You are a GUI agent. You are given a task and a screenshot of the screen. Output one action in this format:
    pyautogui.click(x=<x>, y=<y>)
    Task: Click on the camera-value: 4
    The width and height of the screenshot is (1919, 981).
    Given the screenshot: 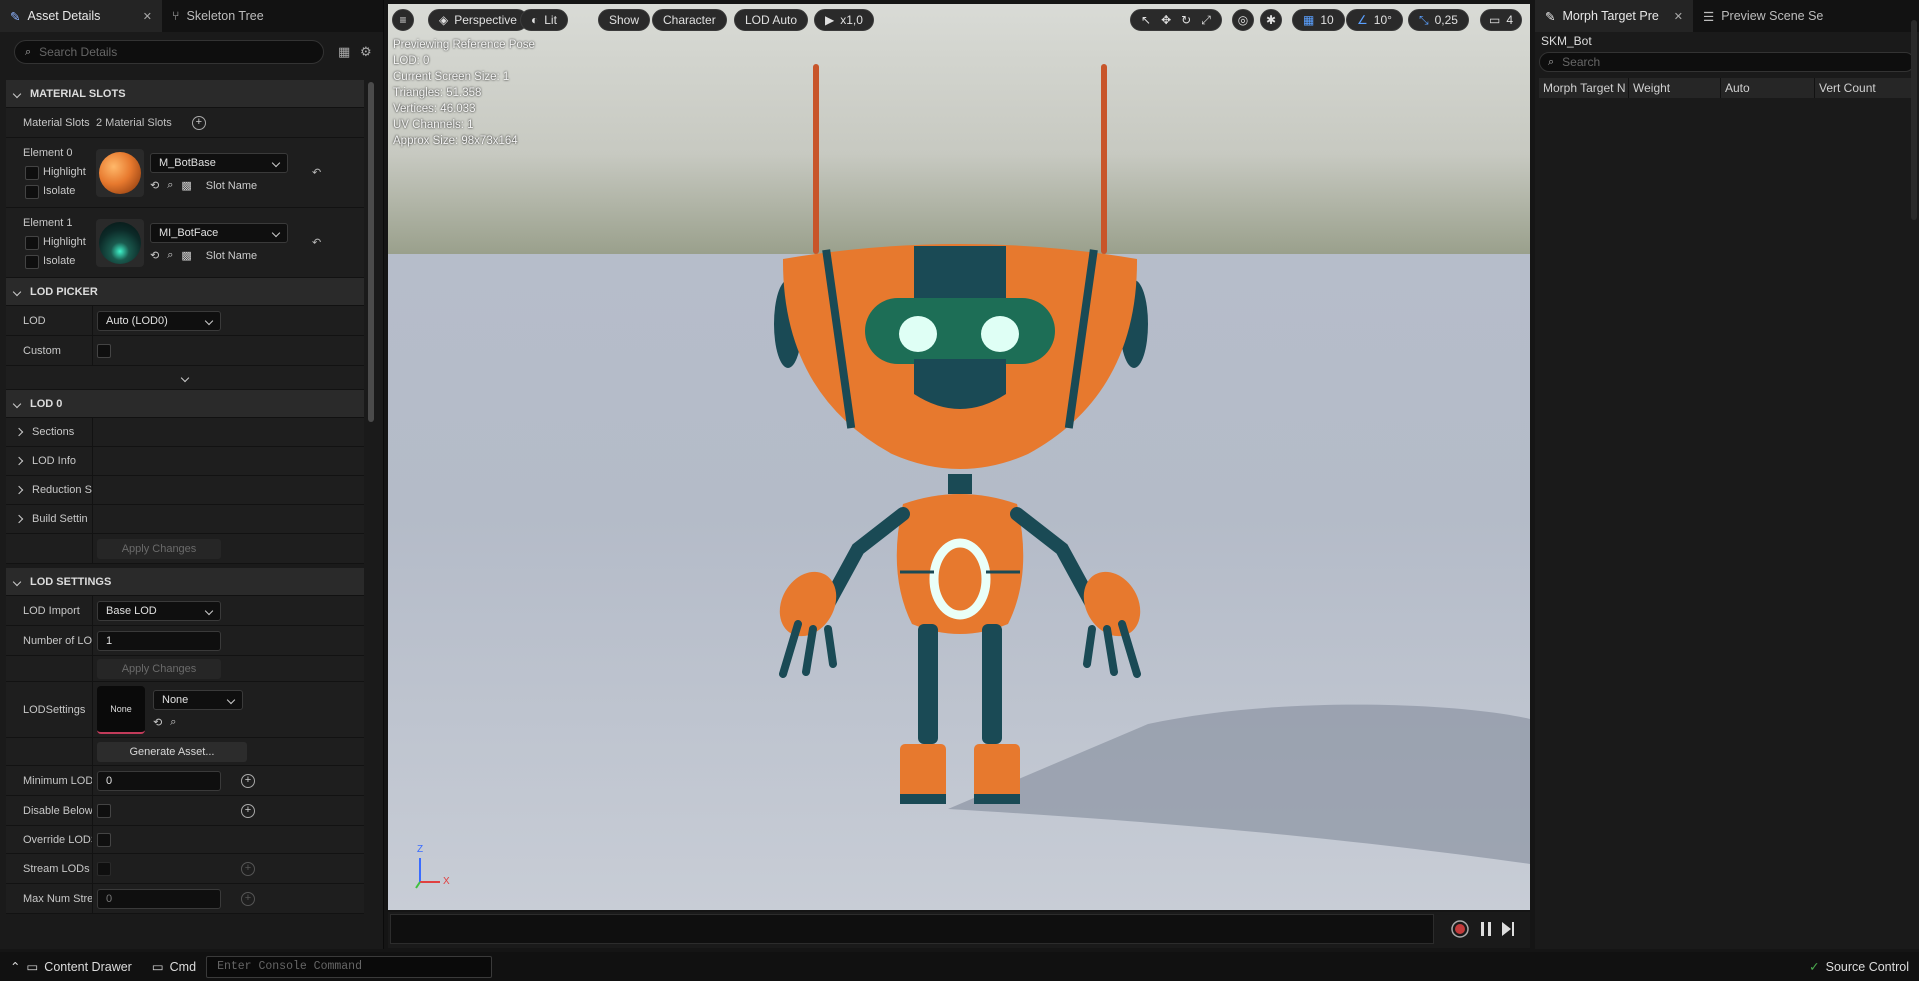 What is the action you would take?
    pyautogui.click(x=1510, y=20)
    